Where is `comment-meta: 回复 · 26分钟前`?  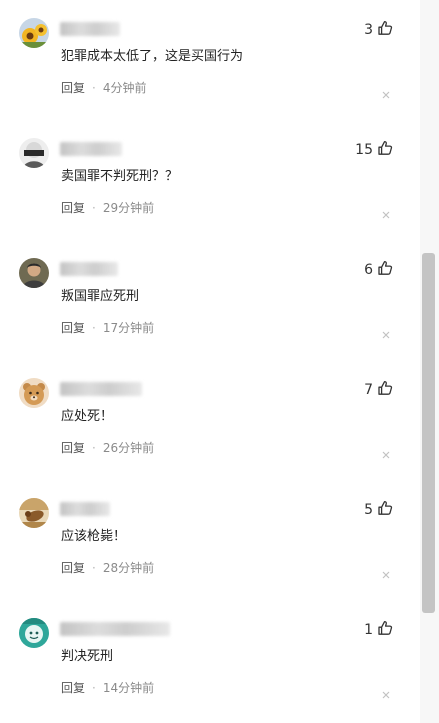 comment-meta: 回复 · 26分钟前 is located at coordinates (107, 448).